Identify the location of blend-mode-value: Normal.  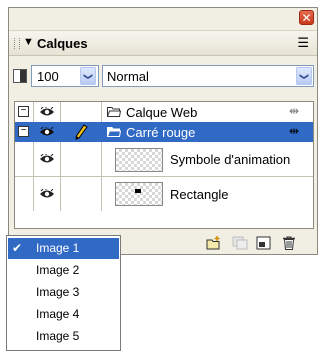
(128, 76).